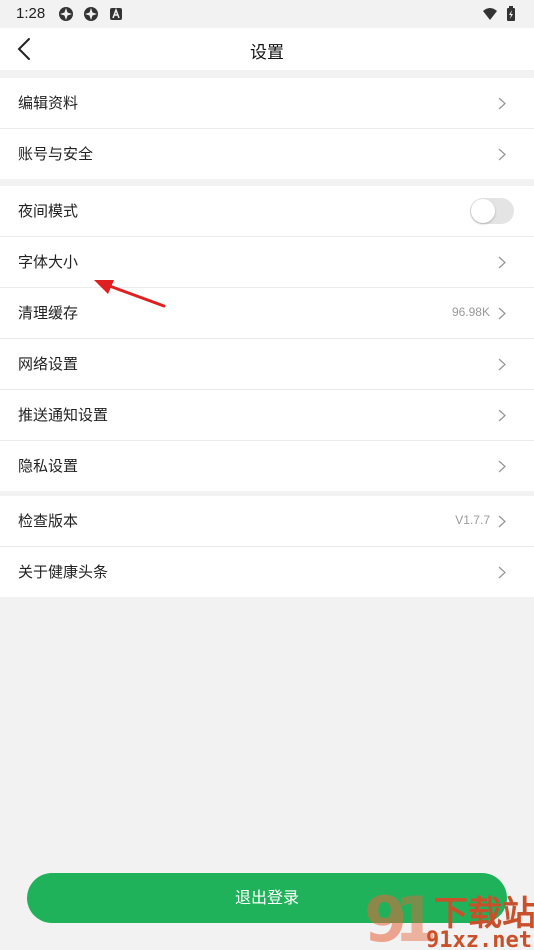  Describe the element at coordinates (267, 262) in the screenshot. I see `row-font-size: 字体大小` at that location.